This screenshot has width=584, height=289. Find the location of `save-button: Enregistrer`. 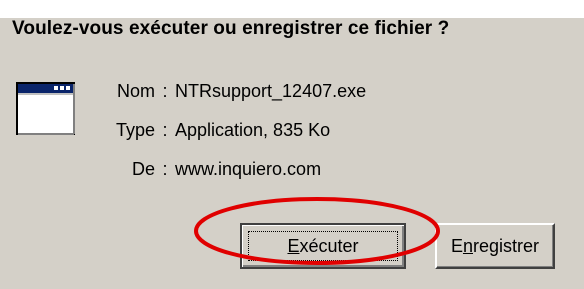

save-button: Enregistrer is located at coordinates (495, 246).